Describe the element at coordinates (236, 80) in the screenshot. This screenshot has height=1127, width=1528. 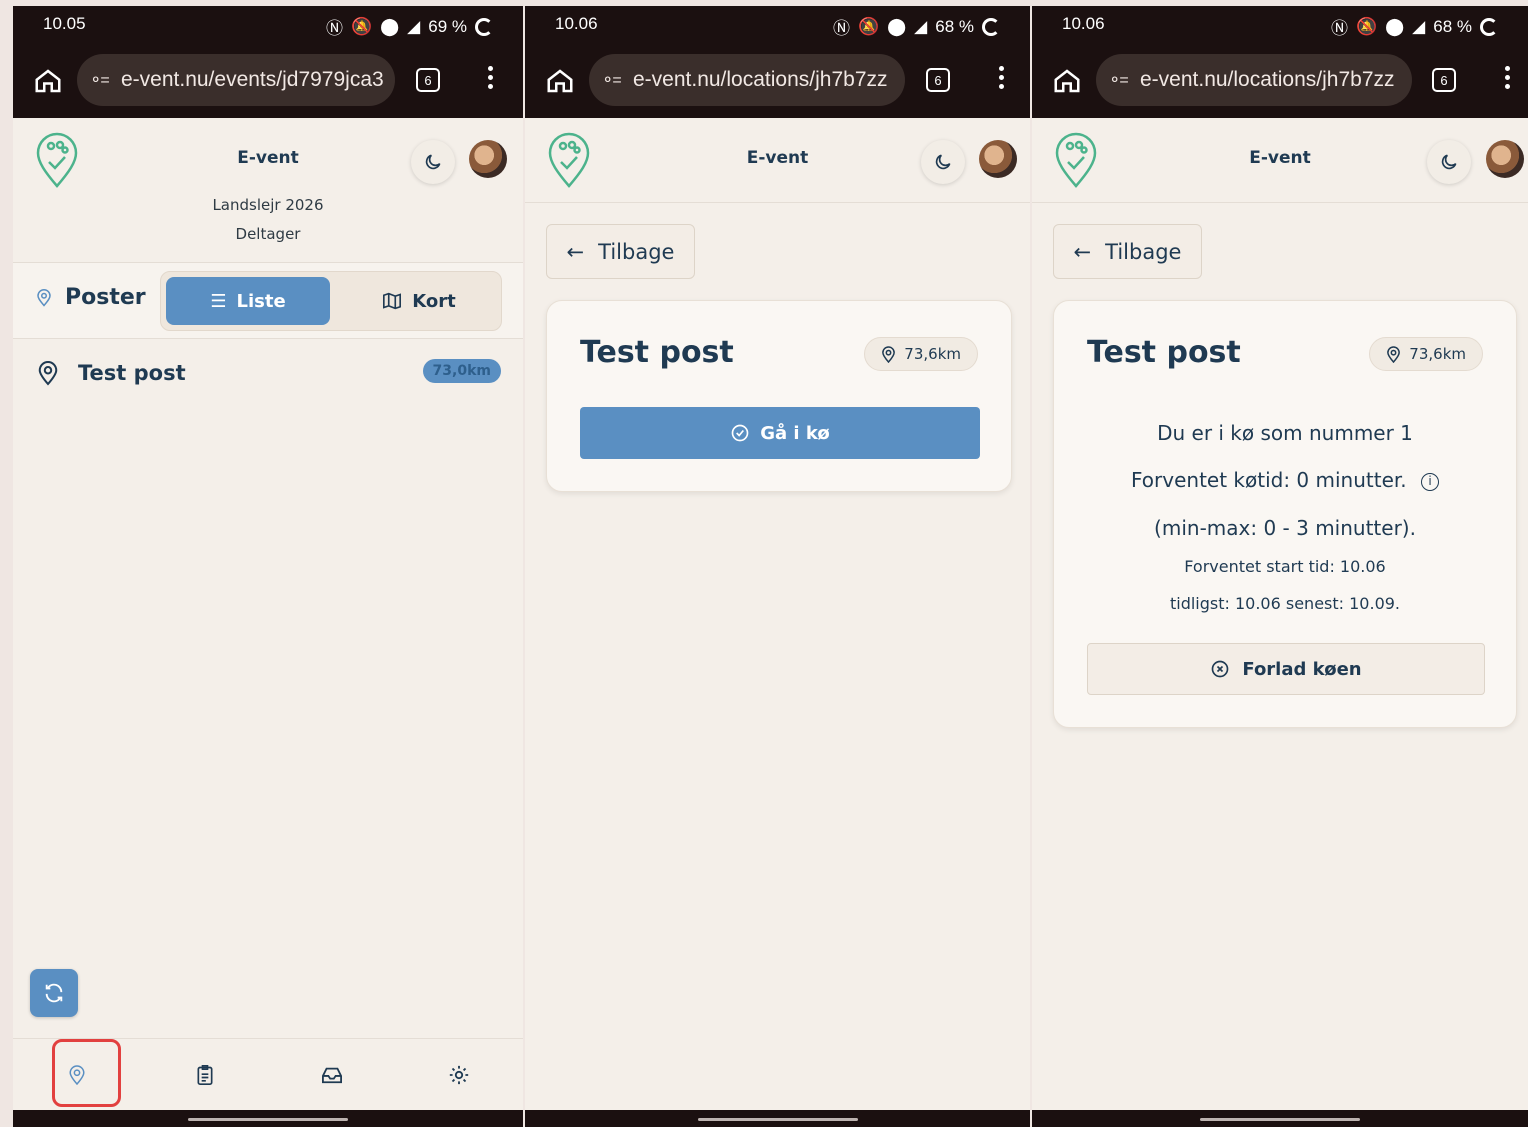
I see `address-bar: ⚬= e-vent.nu/events/jd7979jca3` at that location.